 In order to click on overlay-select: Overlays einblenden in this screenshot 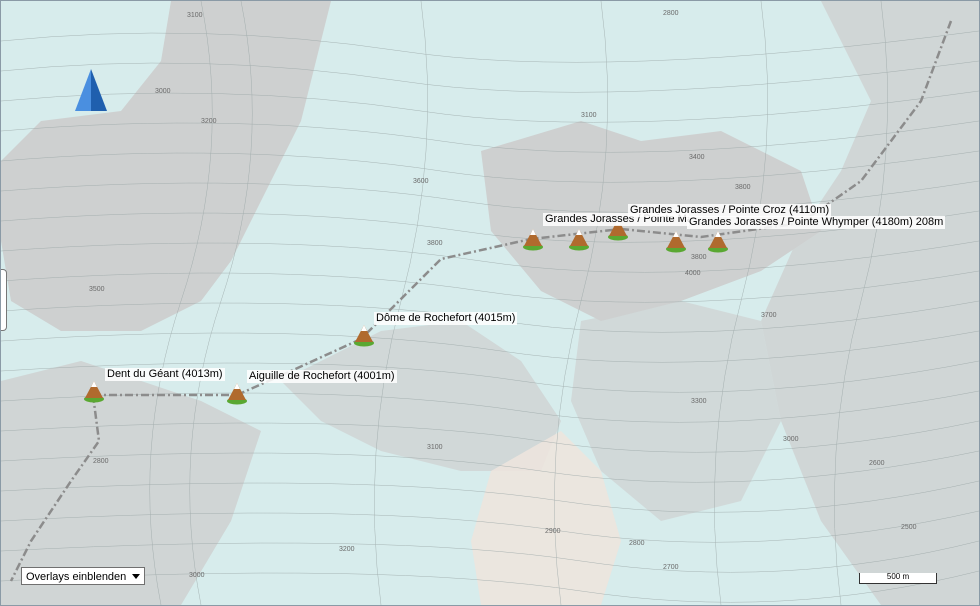, I will do `click(83, 576)`.